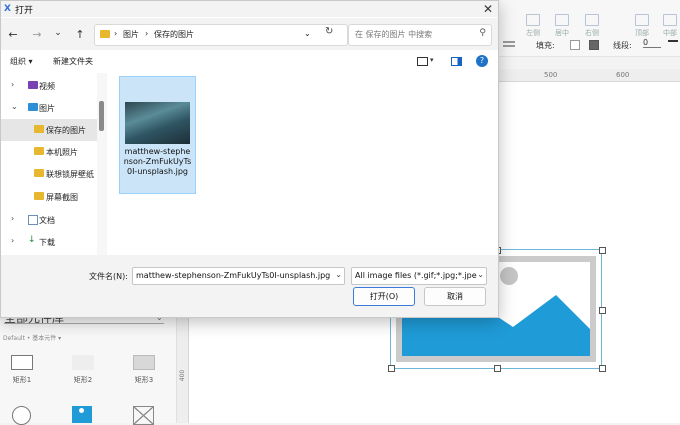 This screenshot has width=680, height=425. I want to click on filetype-select: All image files (*.gif;*.jpg;*.jpe ⌄, so click(419, 276).